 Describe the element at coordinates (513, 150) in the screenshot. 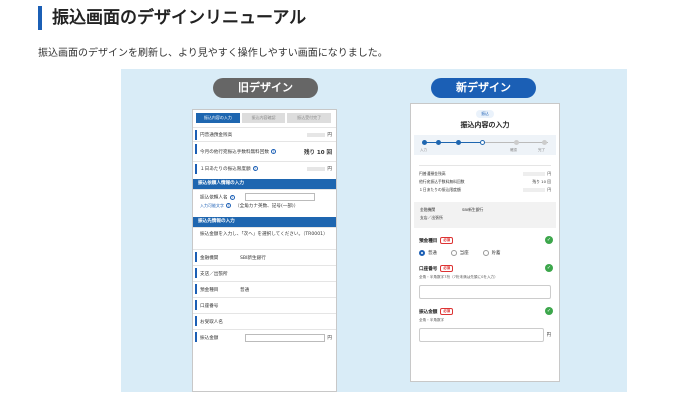

I see `progress-label: 確認` at that location.